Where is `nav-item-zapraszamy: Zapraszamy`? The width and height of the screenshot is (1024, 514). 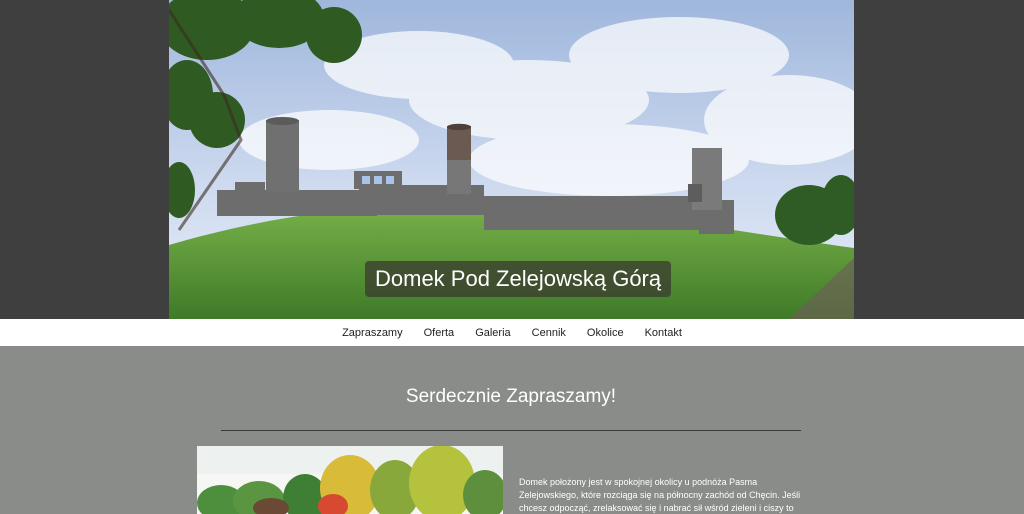 nav-item-zapraszamy: Zapraszamy is located at coordinates (372, 333).